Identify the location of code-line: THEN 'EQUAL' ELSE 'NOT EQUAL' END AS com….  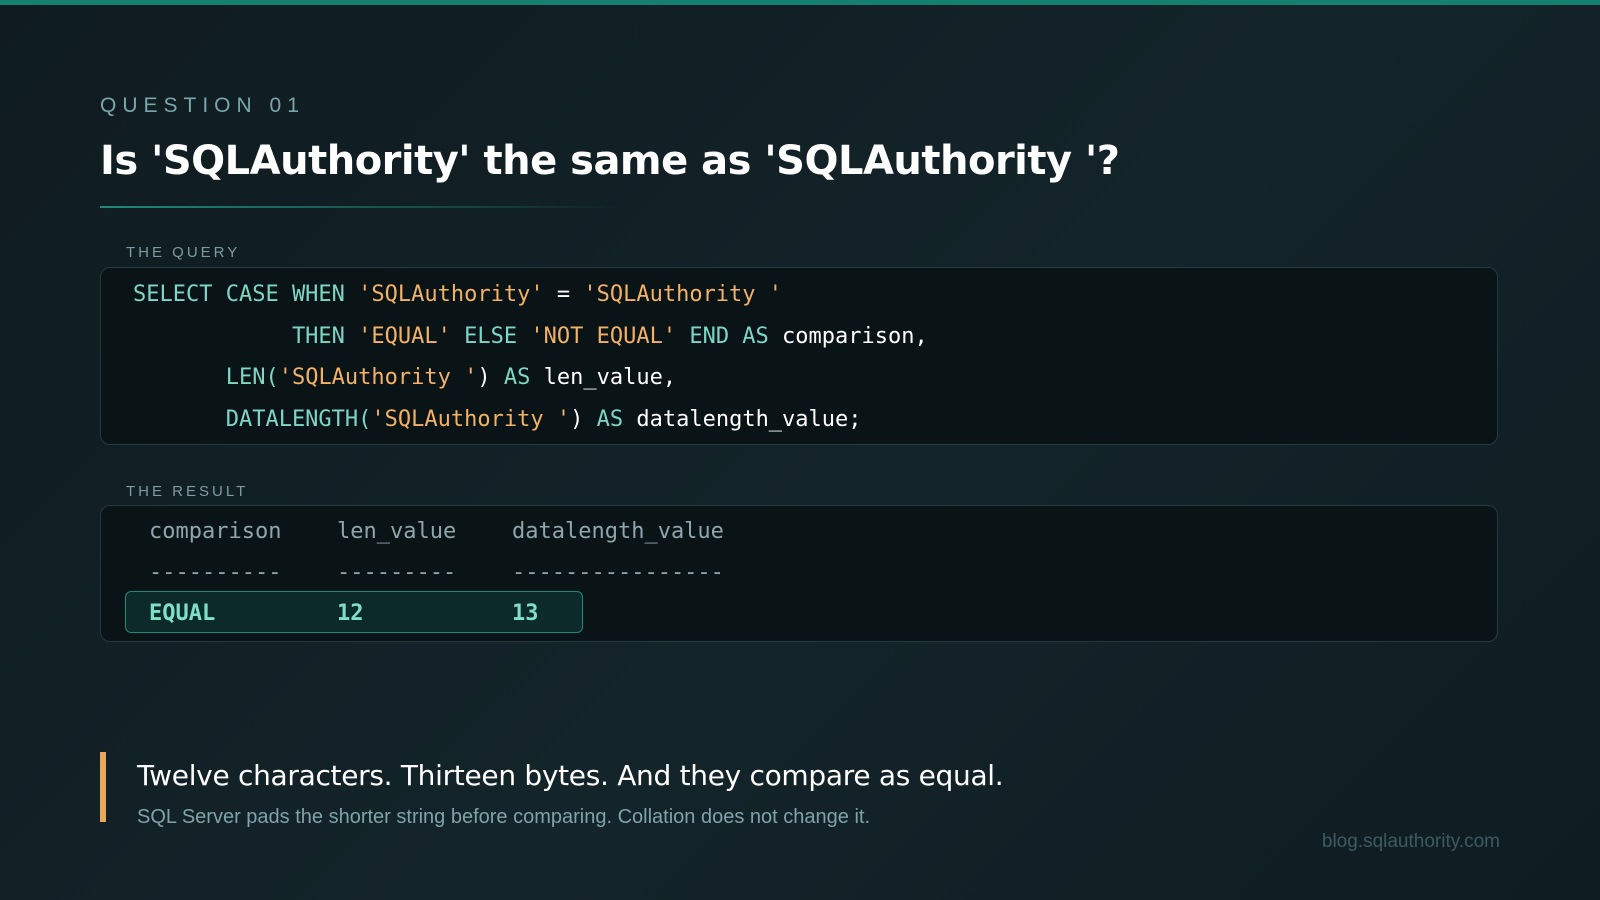
(530, 337).